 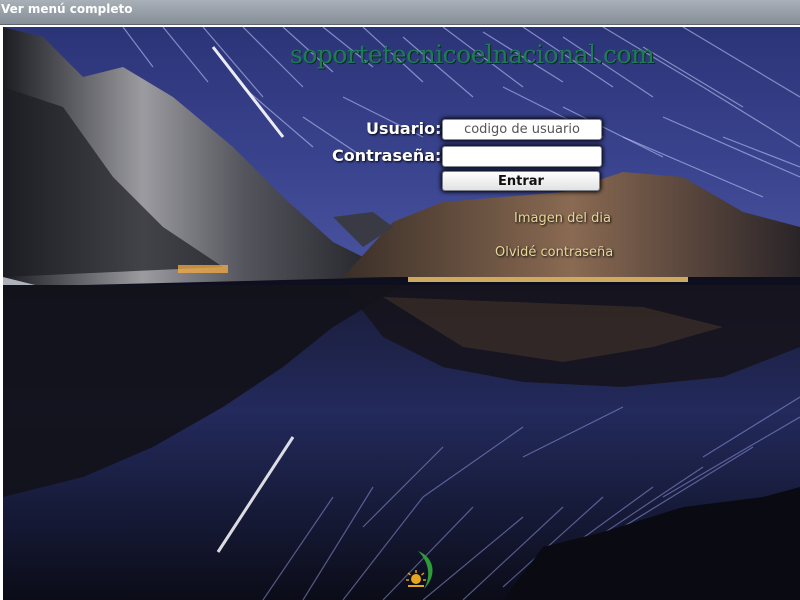 I want to click on logo-graphic, so click(x=419, y=570).